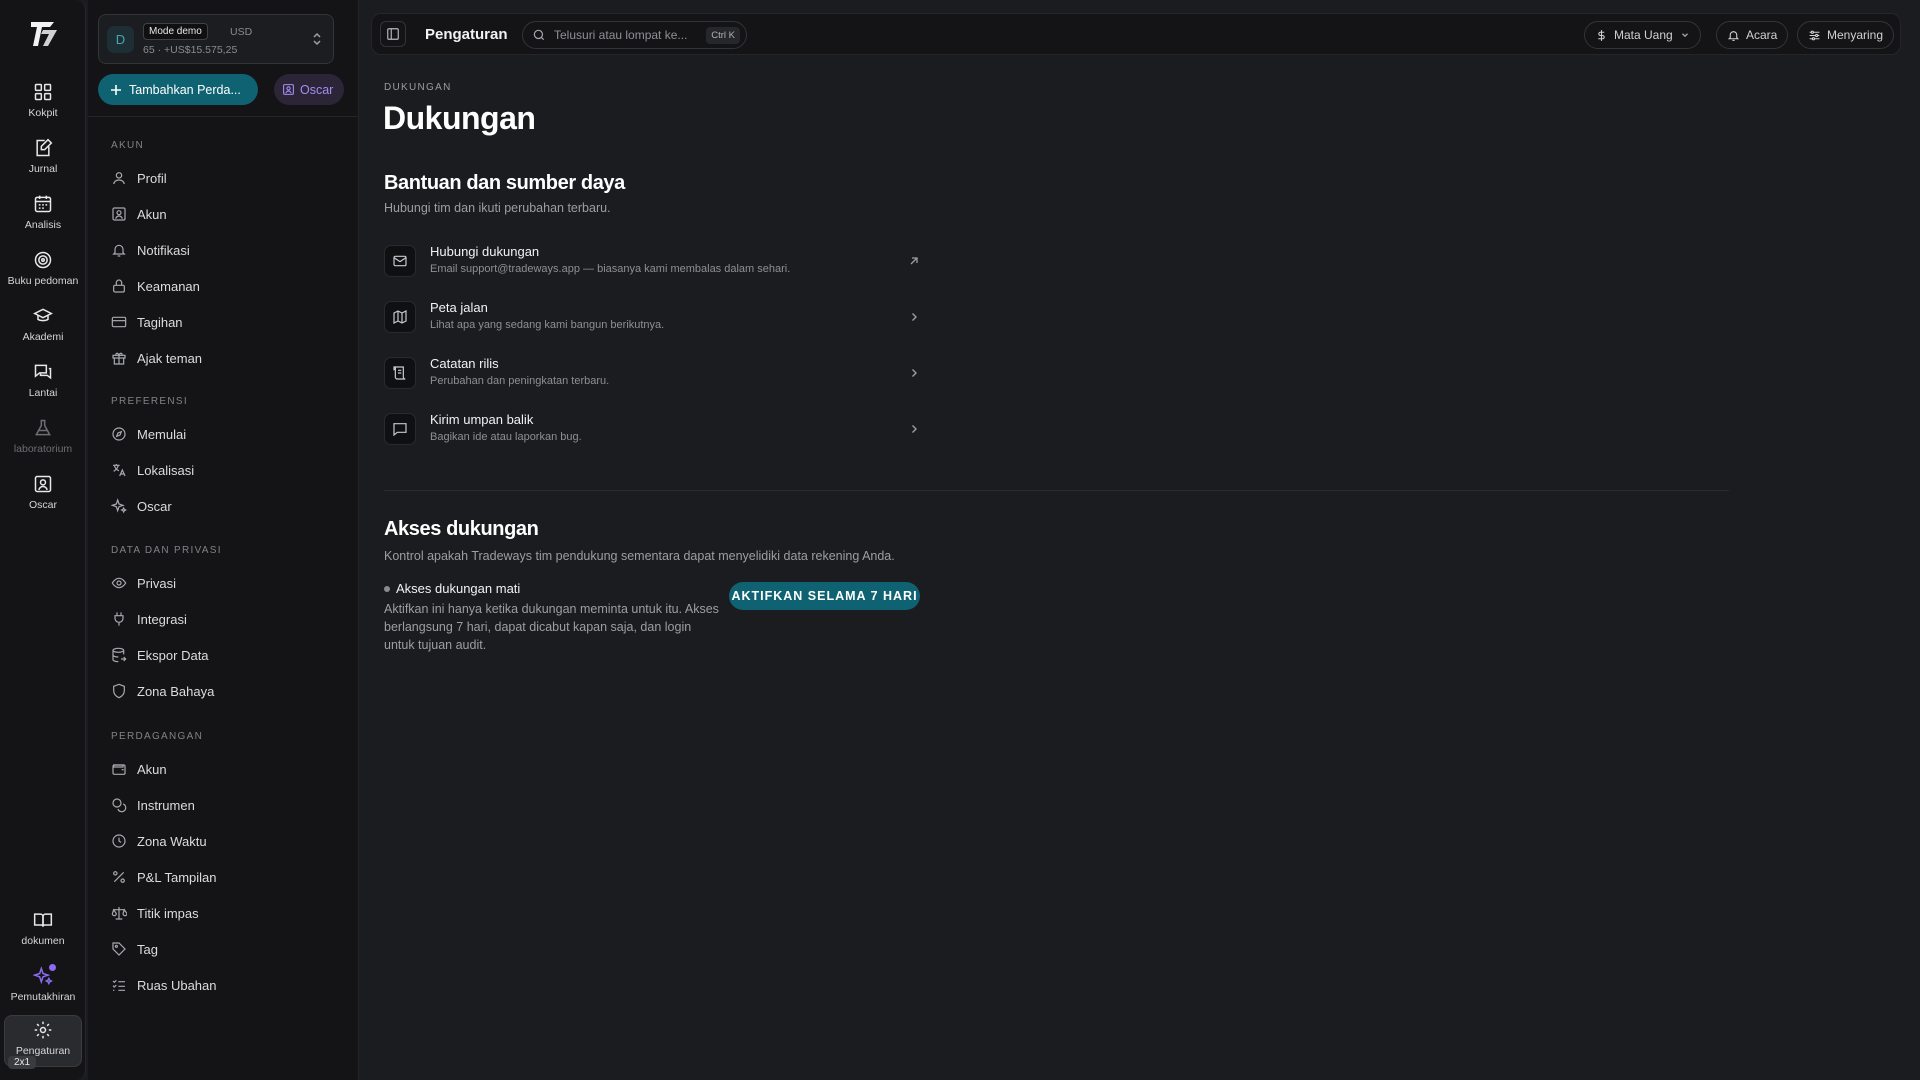 The height and width of the screenshot is (1080, 1920). What do you see at coordinates (43, 997) in the screenshot?
I see `rail-item-label: Pemutakhiran` at bounding box center [43, 997].